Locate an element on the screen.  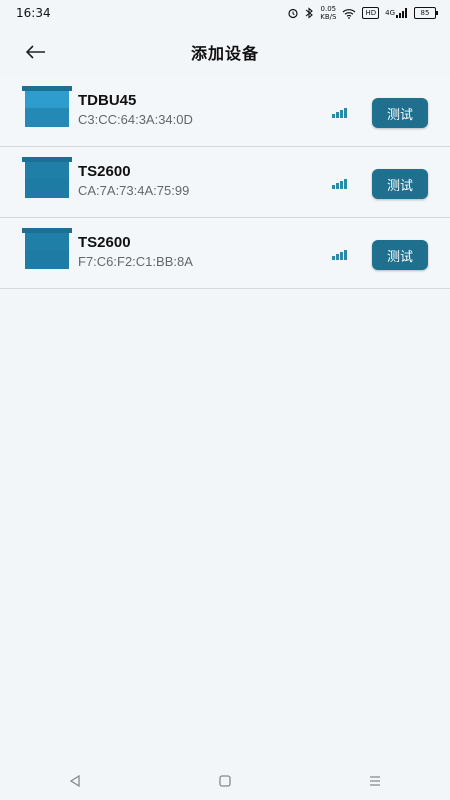
square-home-icon is located at coordinates (225, 781).